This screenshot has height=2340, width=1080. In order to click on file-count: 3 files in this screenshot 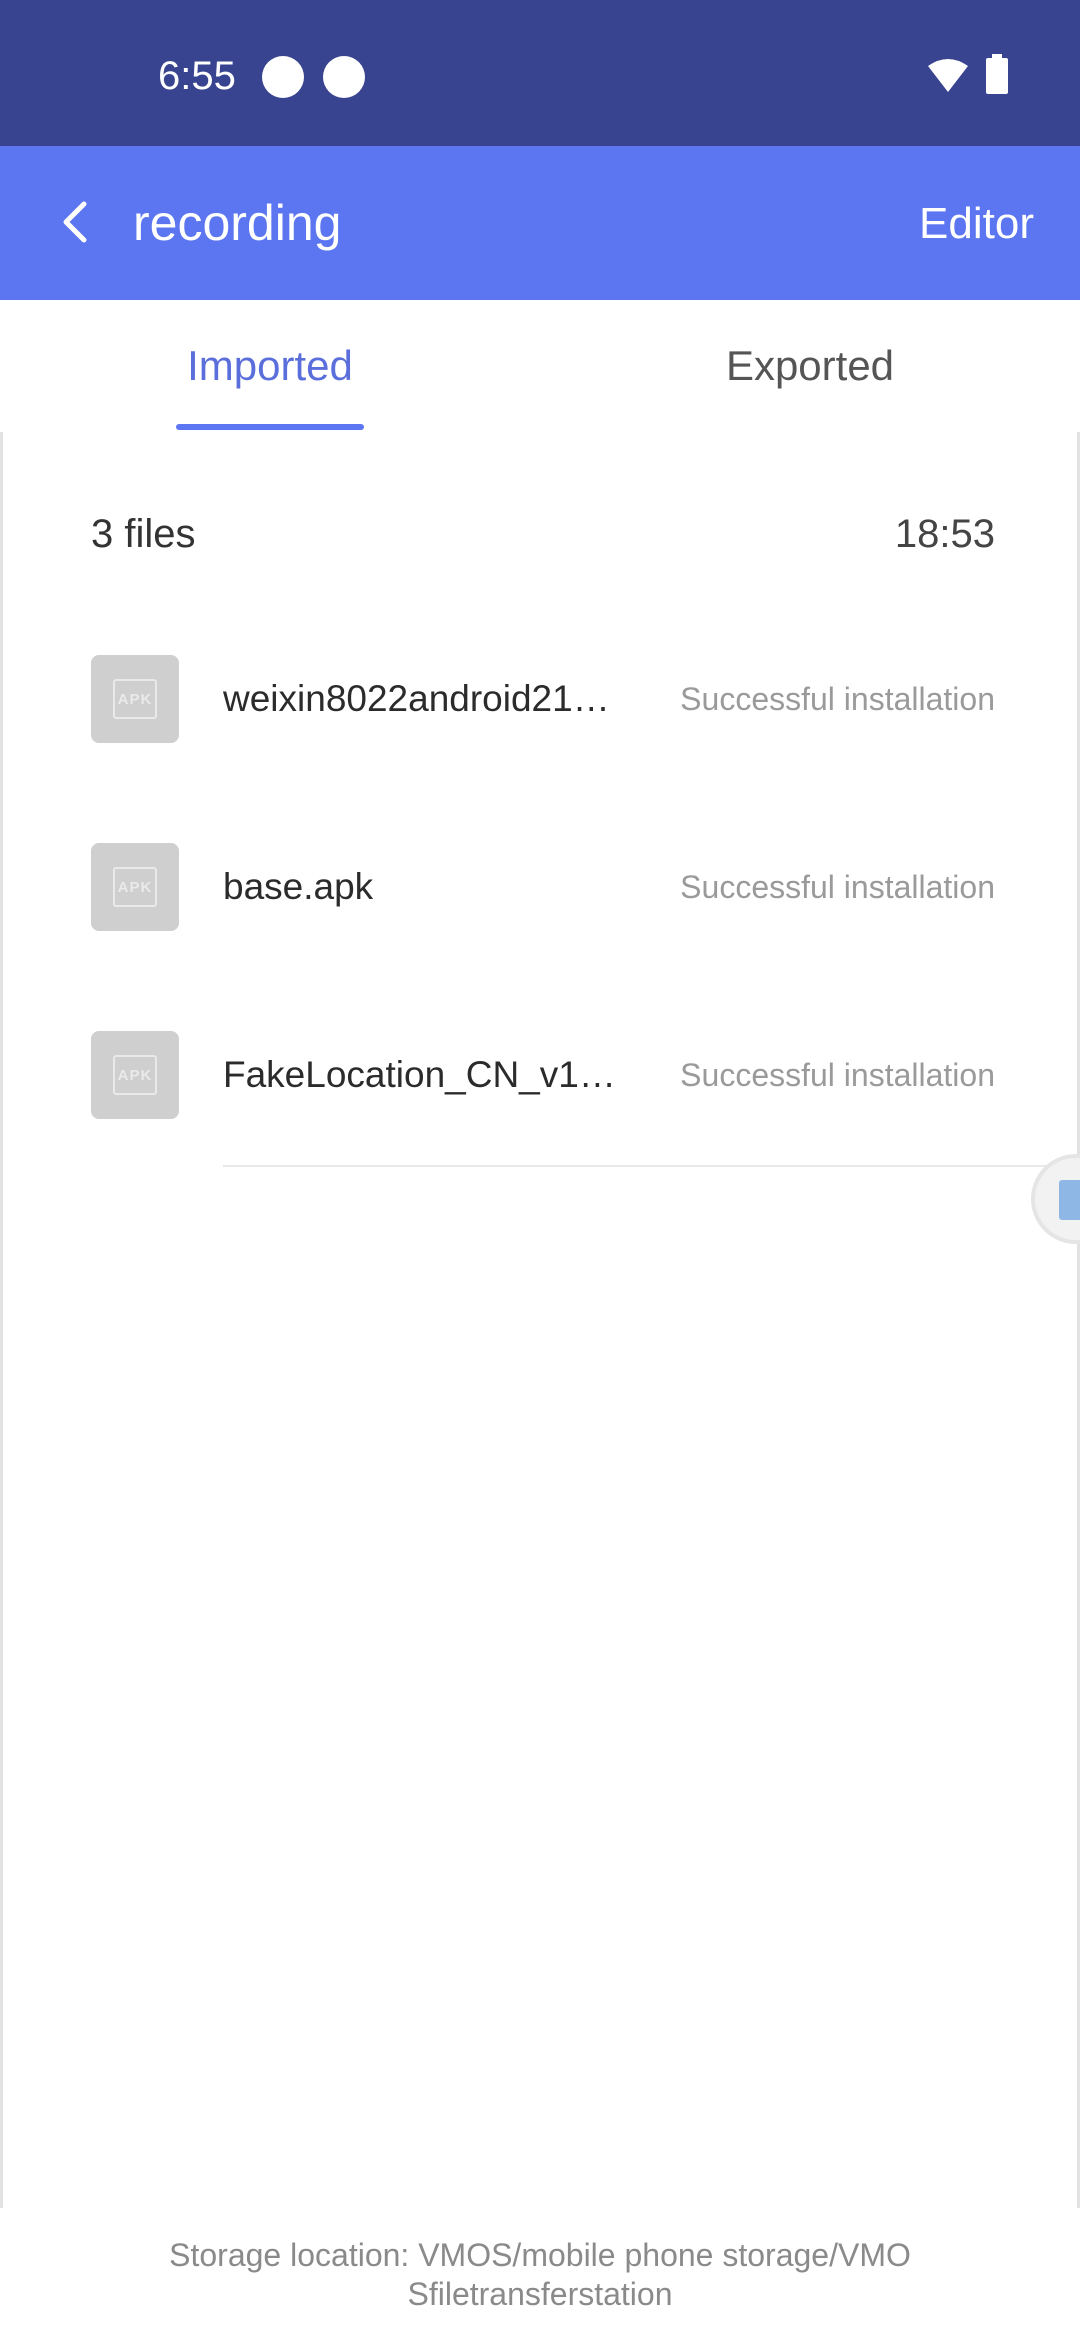, I will do `click(143, 534)`.